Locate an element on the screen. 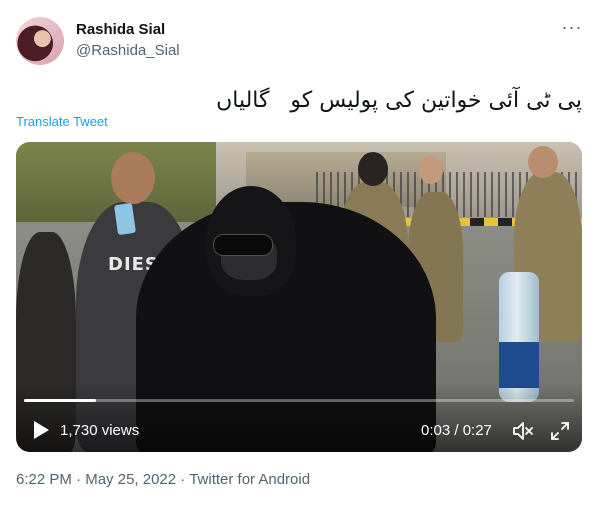 The image size is (602, 510). avatar is located at coordinates (40, 41).